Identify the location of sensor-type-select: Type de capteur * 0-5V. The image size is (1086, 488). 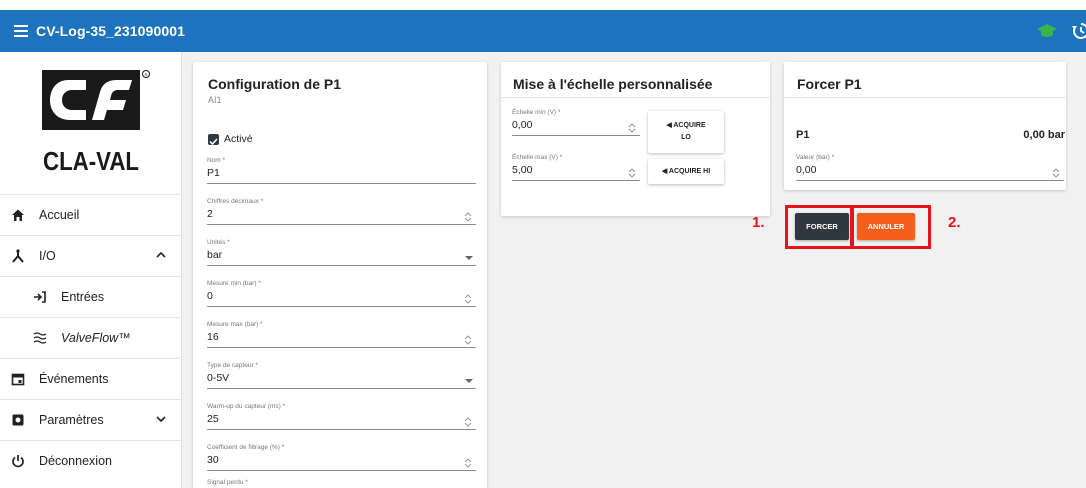
(341, 375).